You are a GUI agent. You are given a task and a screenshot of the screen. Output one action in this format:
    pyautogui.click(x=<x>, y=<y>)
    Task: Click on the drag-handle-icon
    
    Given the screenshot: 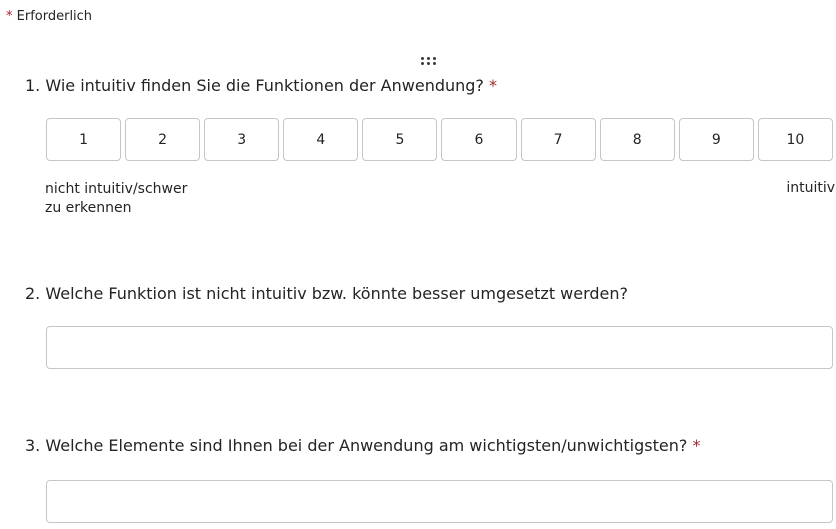 What is the action you would take?
    pyautogui.click(x=430, y=63)
    